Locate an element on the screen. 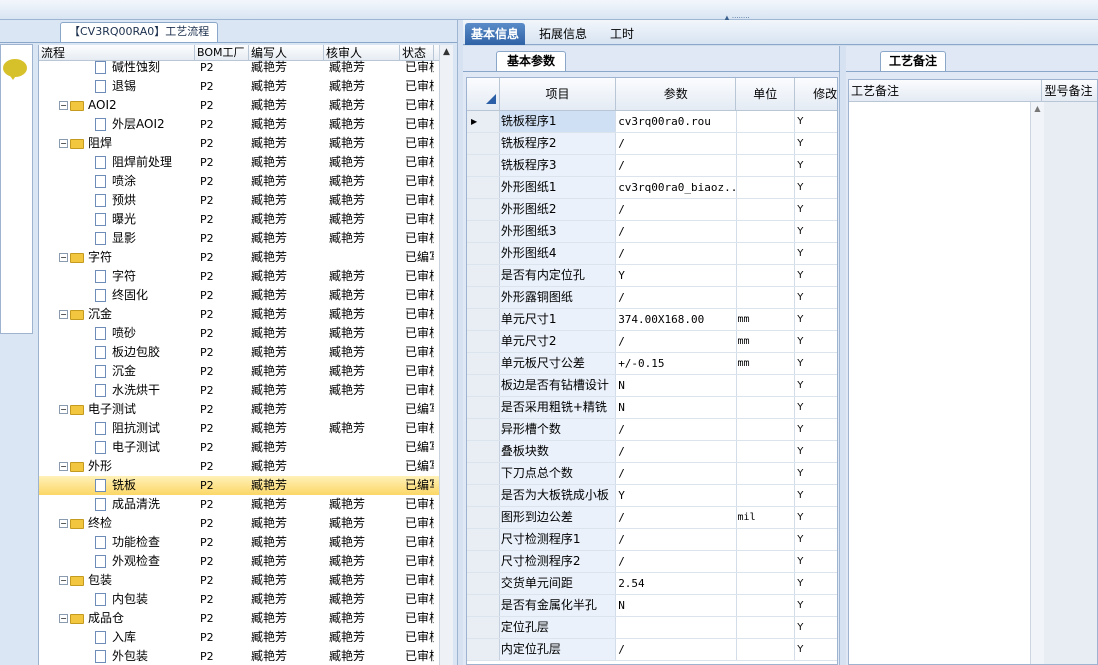 This screenshot has width=1098, height=665. tab-basic-params: 基本参数 is located at coordinates (531, 61).